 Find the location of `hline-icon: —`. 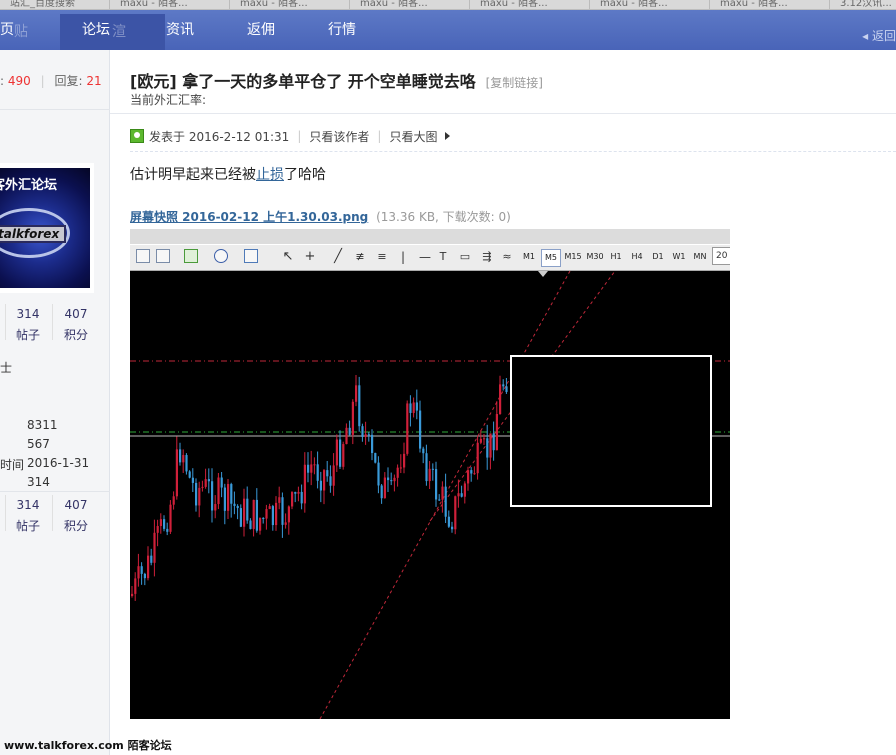

hline-icon: — is located at coordinates (425, 257).